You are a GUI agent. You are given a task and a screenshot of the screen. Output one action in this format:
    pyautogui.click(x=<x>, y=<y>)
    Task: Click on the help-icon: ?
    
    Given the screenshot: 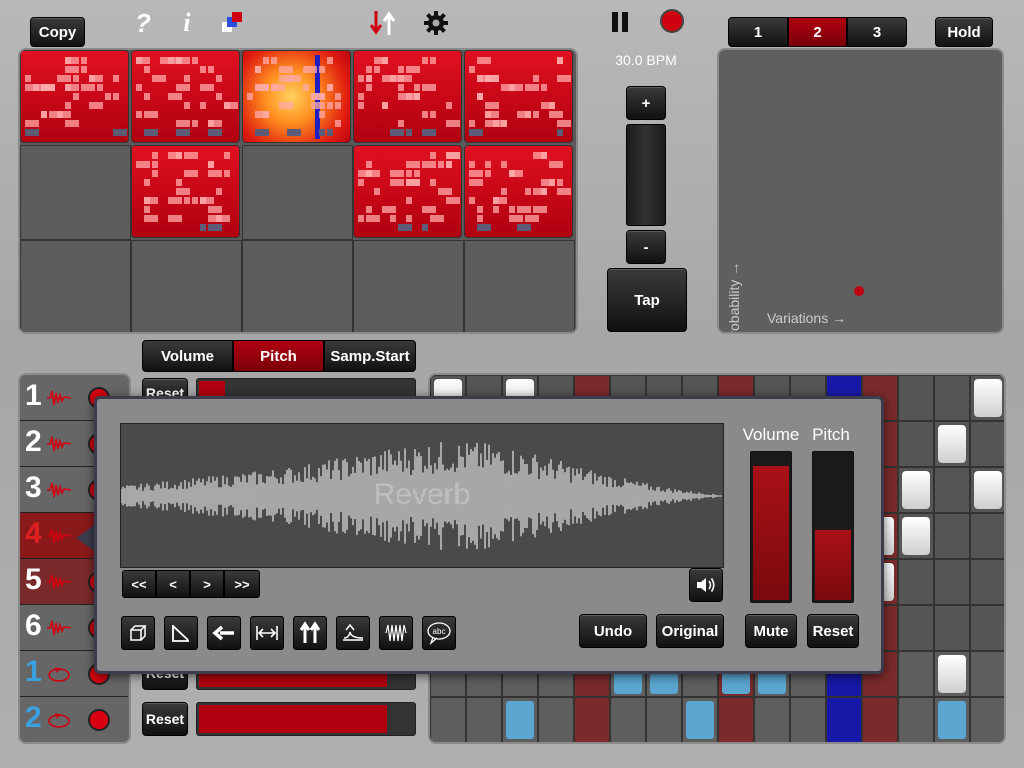 What is the action you would take?
    pyautogui.click(x=143, y=23)
    